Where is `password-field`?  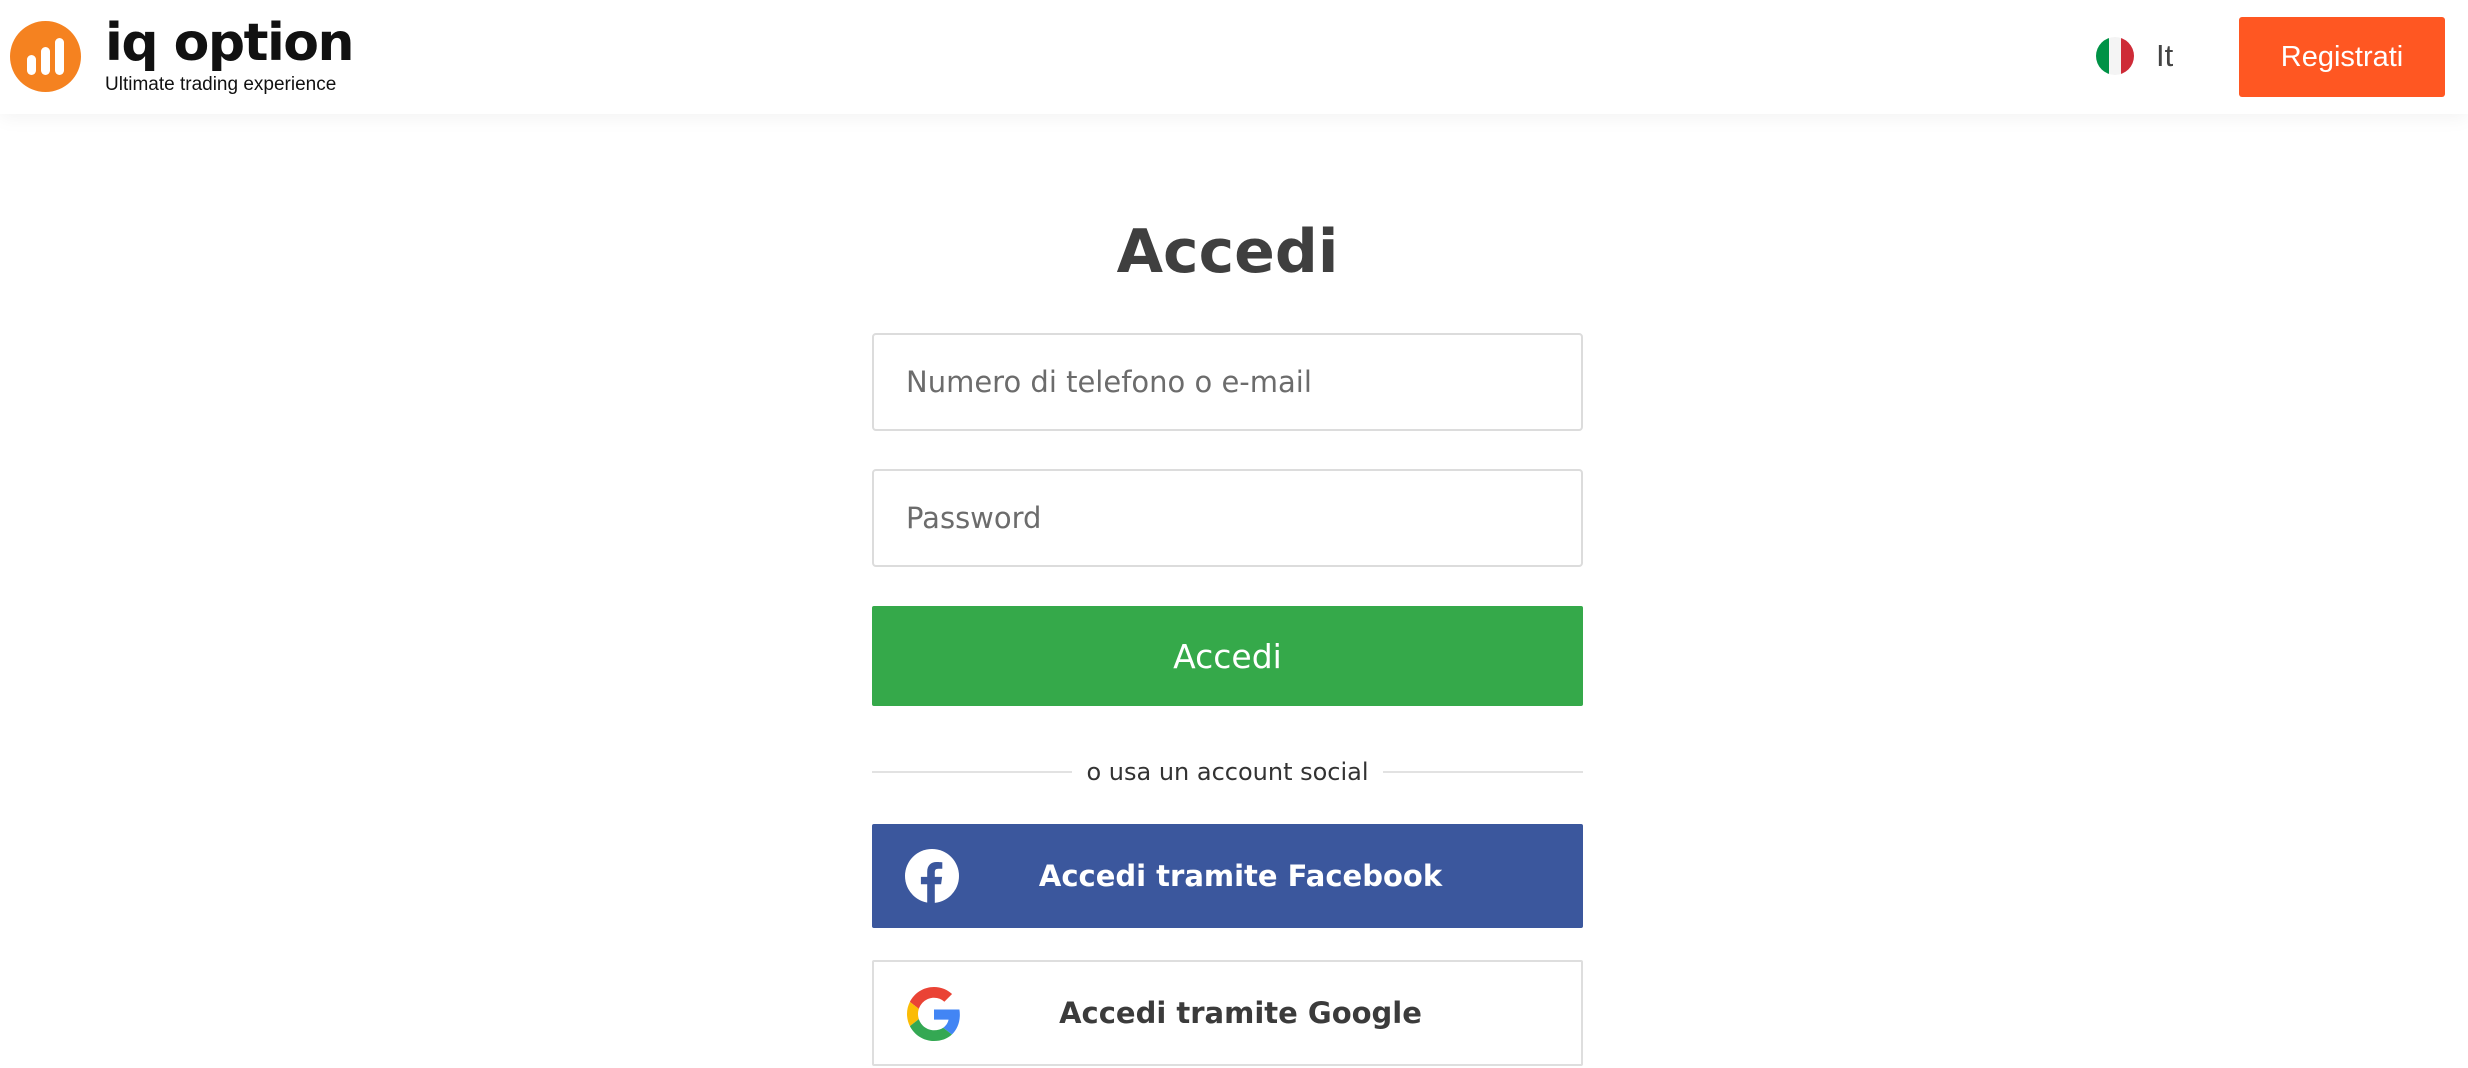 password-field is located at coordinates (1227, 518).